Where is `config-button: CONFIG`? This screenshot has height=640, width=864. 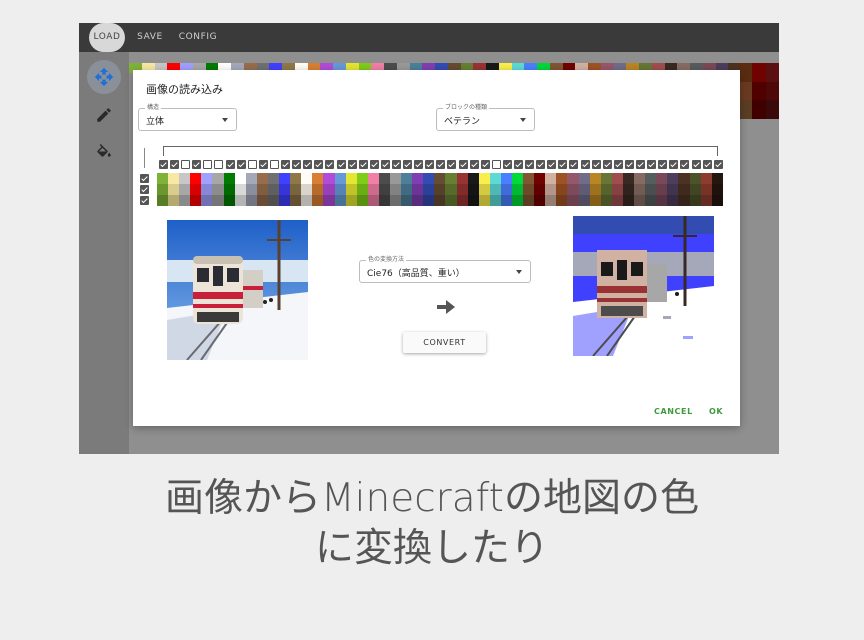 config-button: CONFIG is located at coordinates (198, 37).